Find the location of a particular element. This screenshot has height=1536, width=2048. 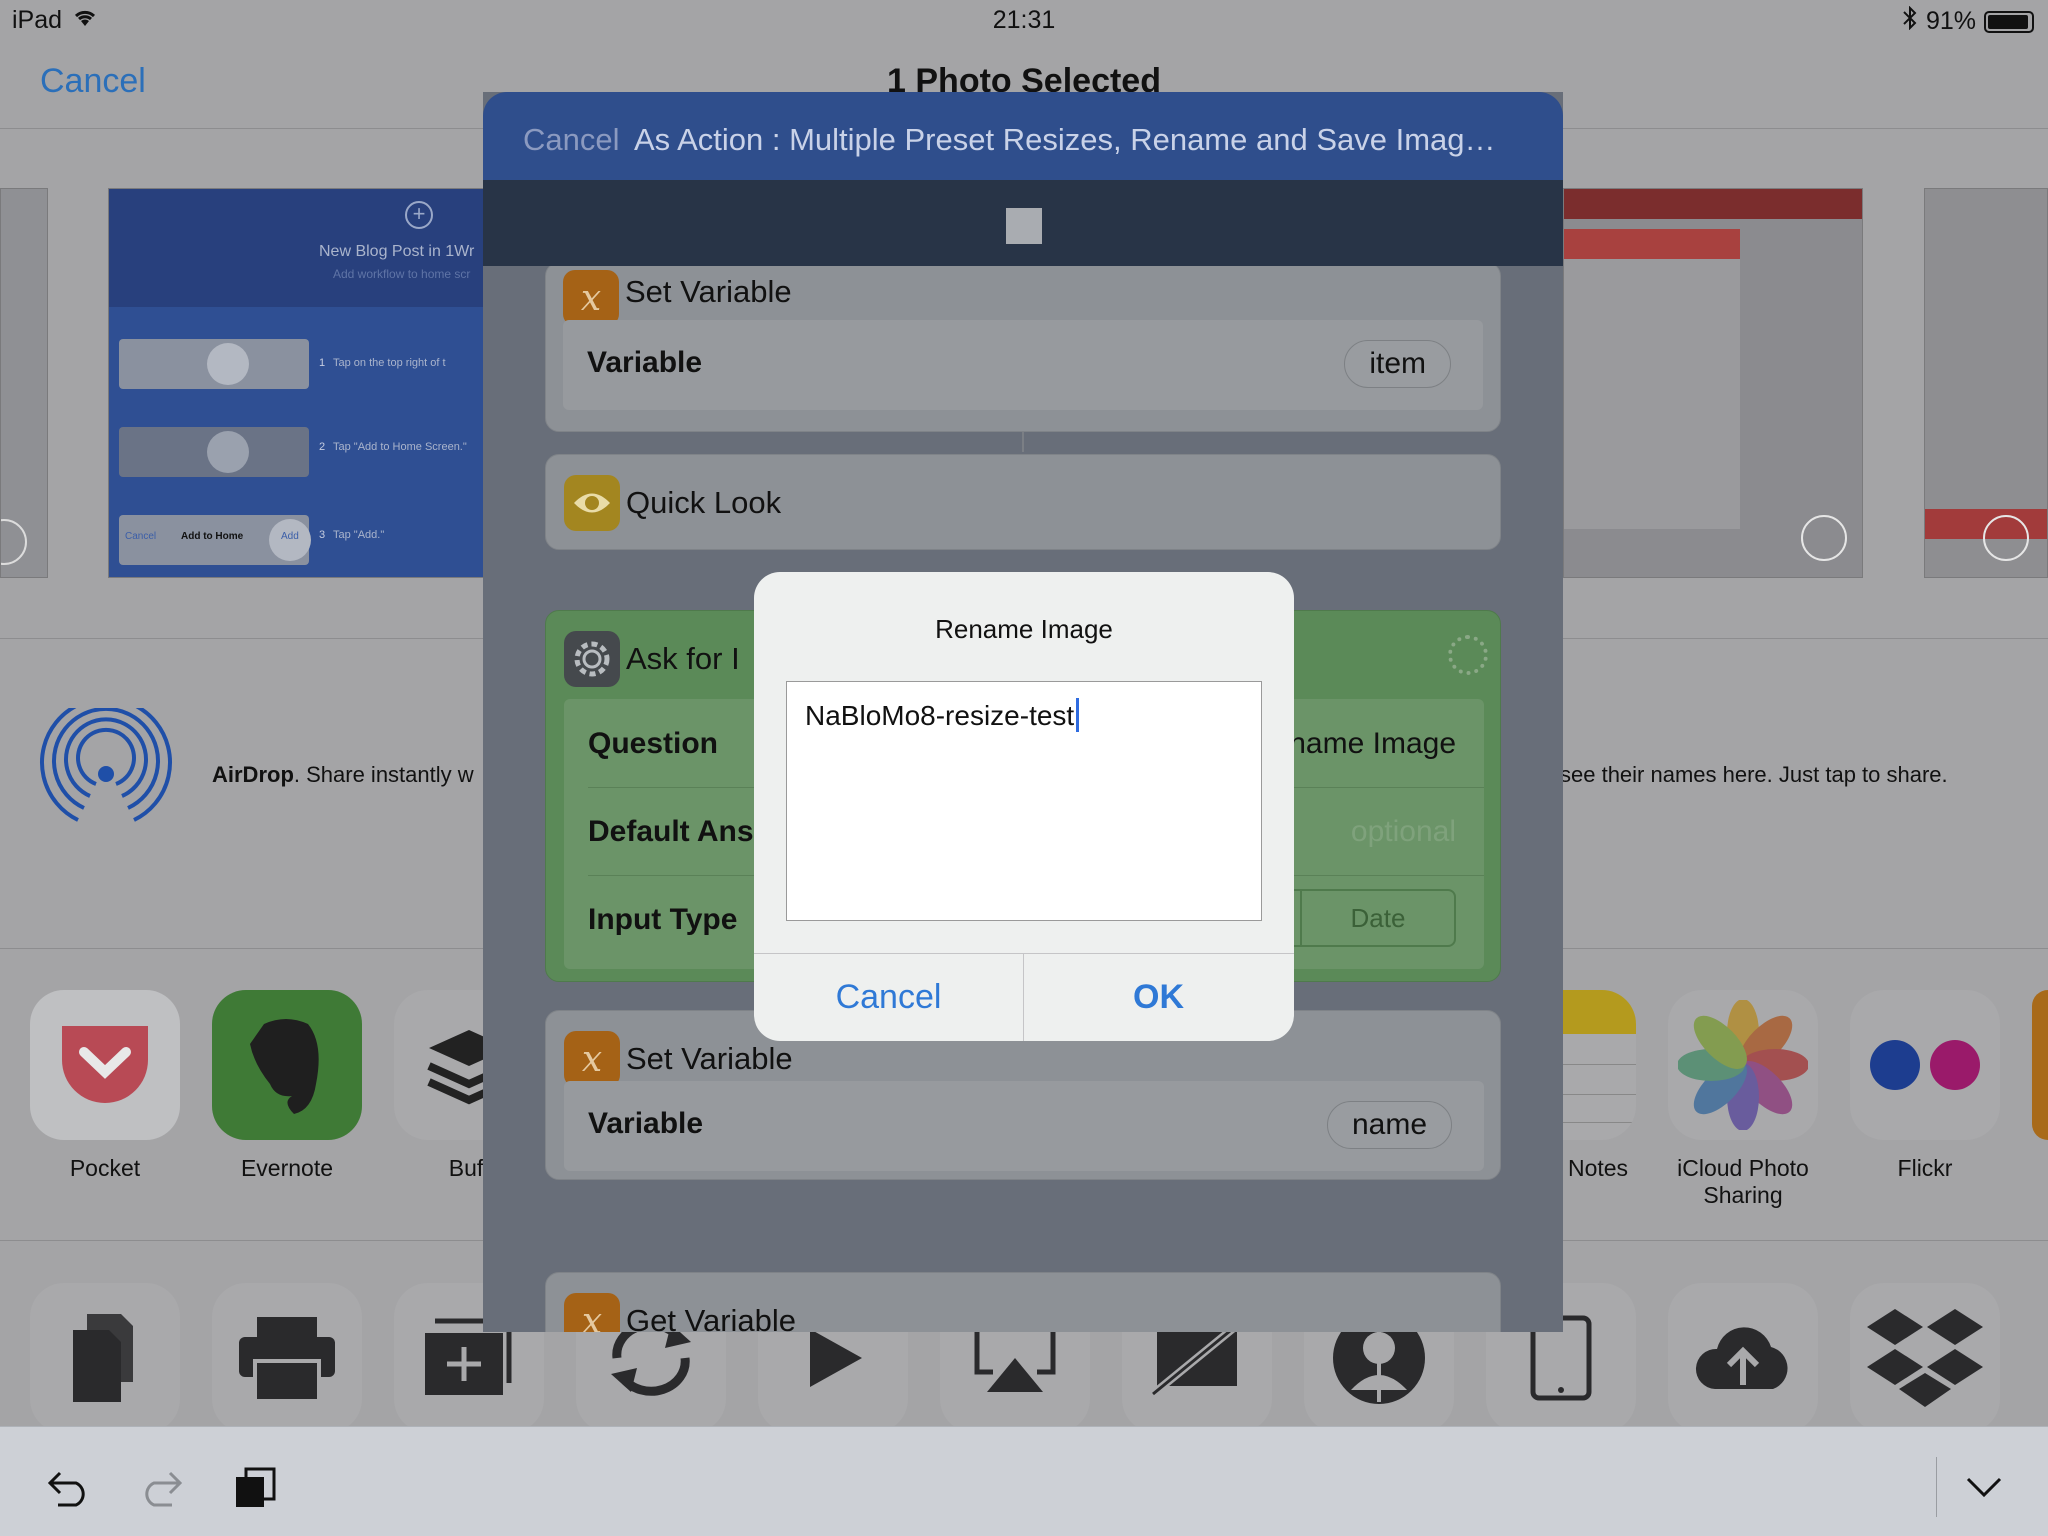

card-title: Ask for I is located at coordinates (683, 658).